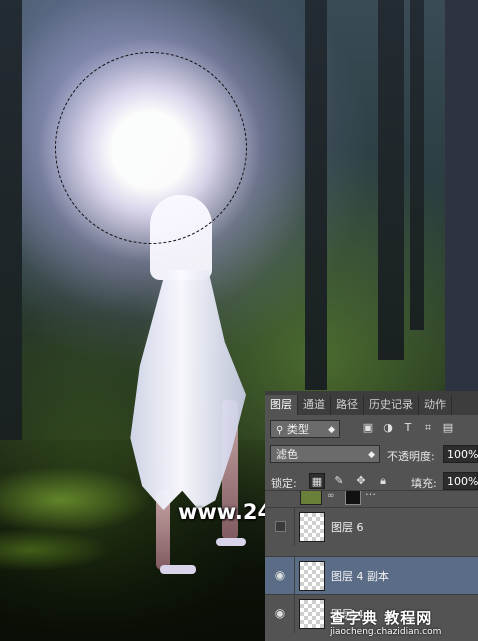 This screenshot has height=641, width=478. What do you see at coordinates (460, 454) in the screenshot?
I see `opacity-input: 100%` at bounding box center [460, 454].